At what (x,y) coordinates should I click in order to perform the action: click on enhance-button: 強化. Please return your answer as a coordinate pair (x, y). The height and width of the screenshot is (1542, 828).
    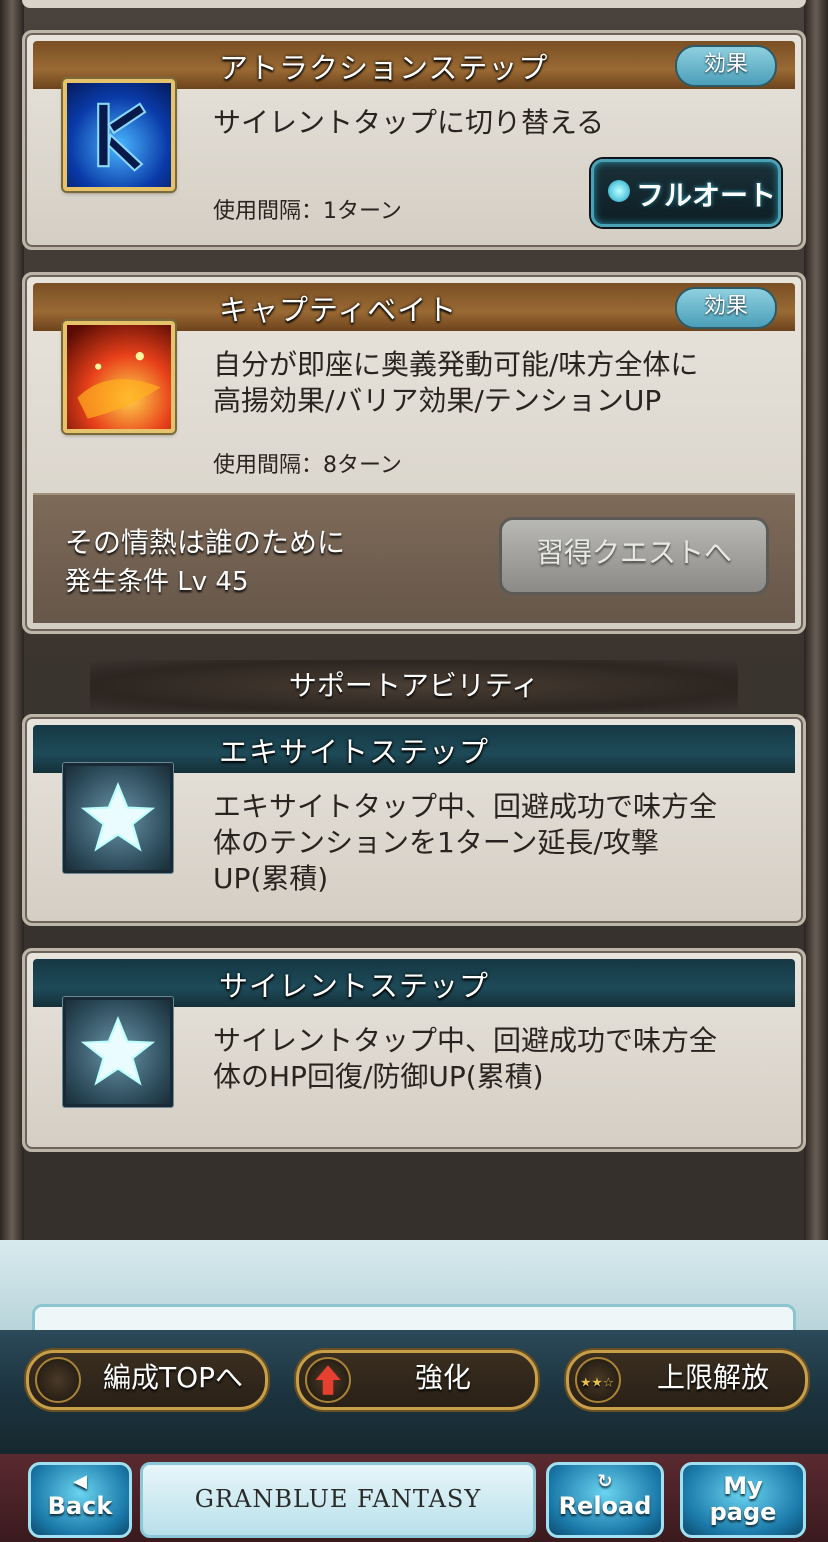
    Looking at the image, I should click on (417, 1380).